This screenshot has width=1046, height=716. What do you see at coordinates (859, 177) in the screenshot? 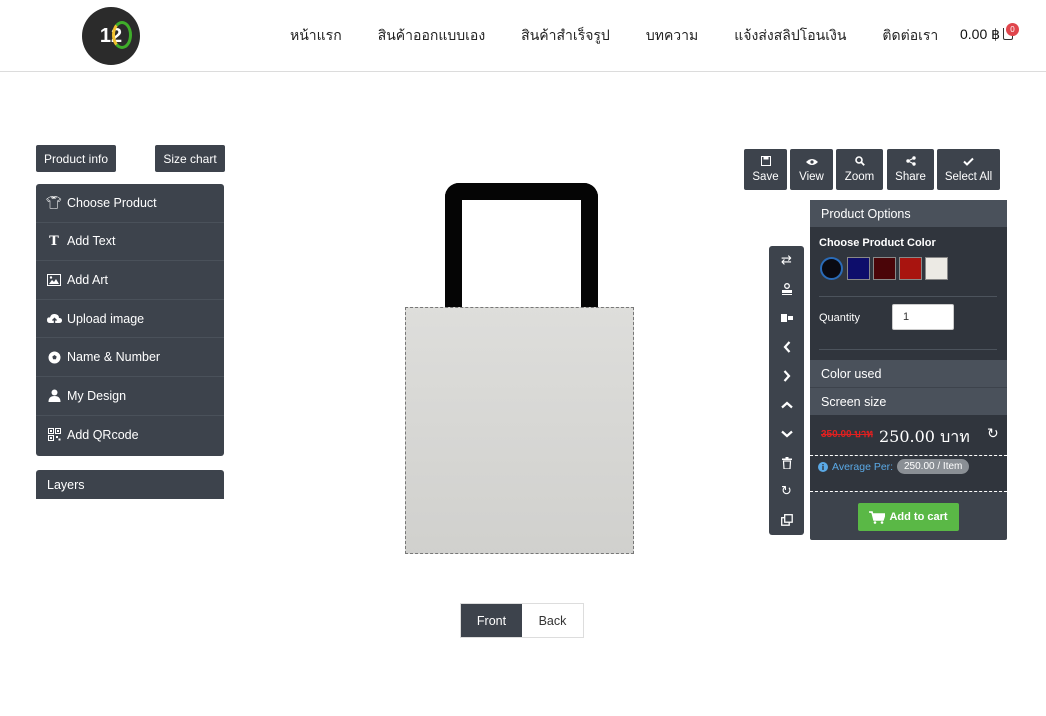
I see `zoom-label: Zoom` at bounding box center [859, 177].